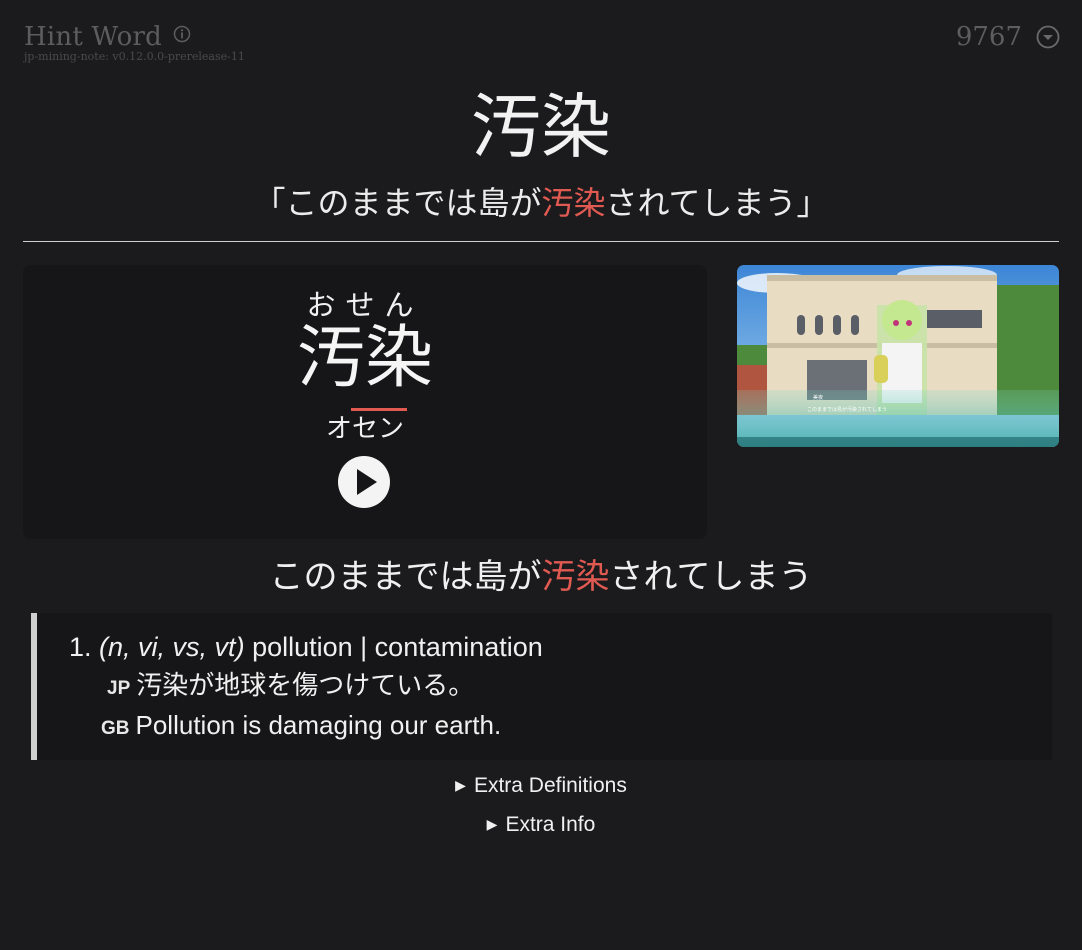 Image resolution: width=1082 pixels, height=950 pixels. I want to click on card-number: 9767, so click(988, 37).